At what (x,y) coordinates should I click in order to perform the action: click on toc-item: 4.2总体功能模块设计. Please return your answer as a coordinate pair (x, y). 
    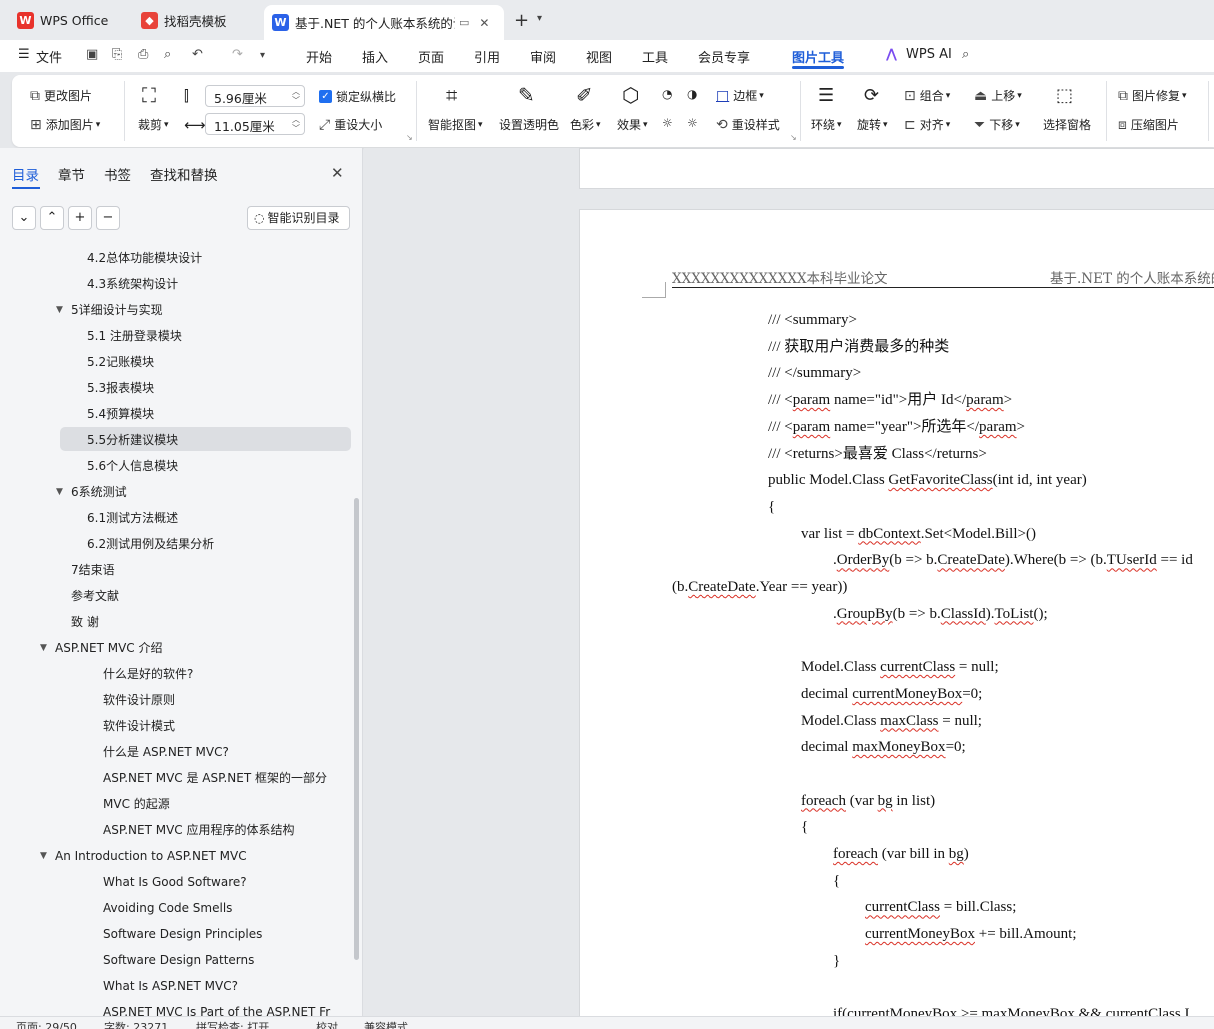
    Looking at the image, I should click on (144, 258).